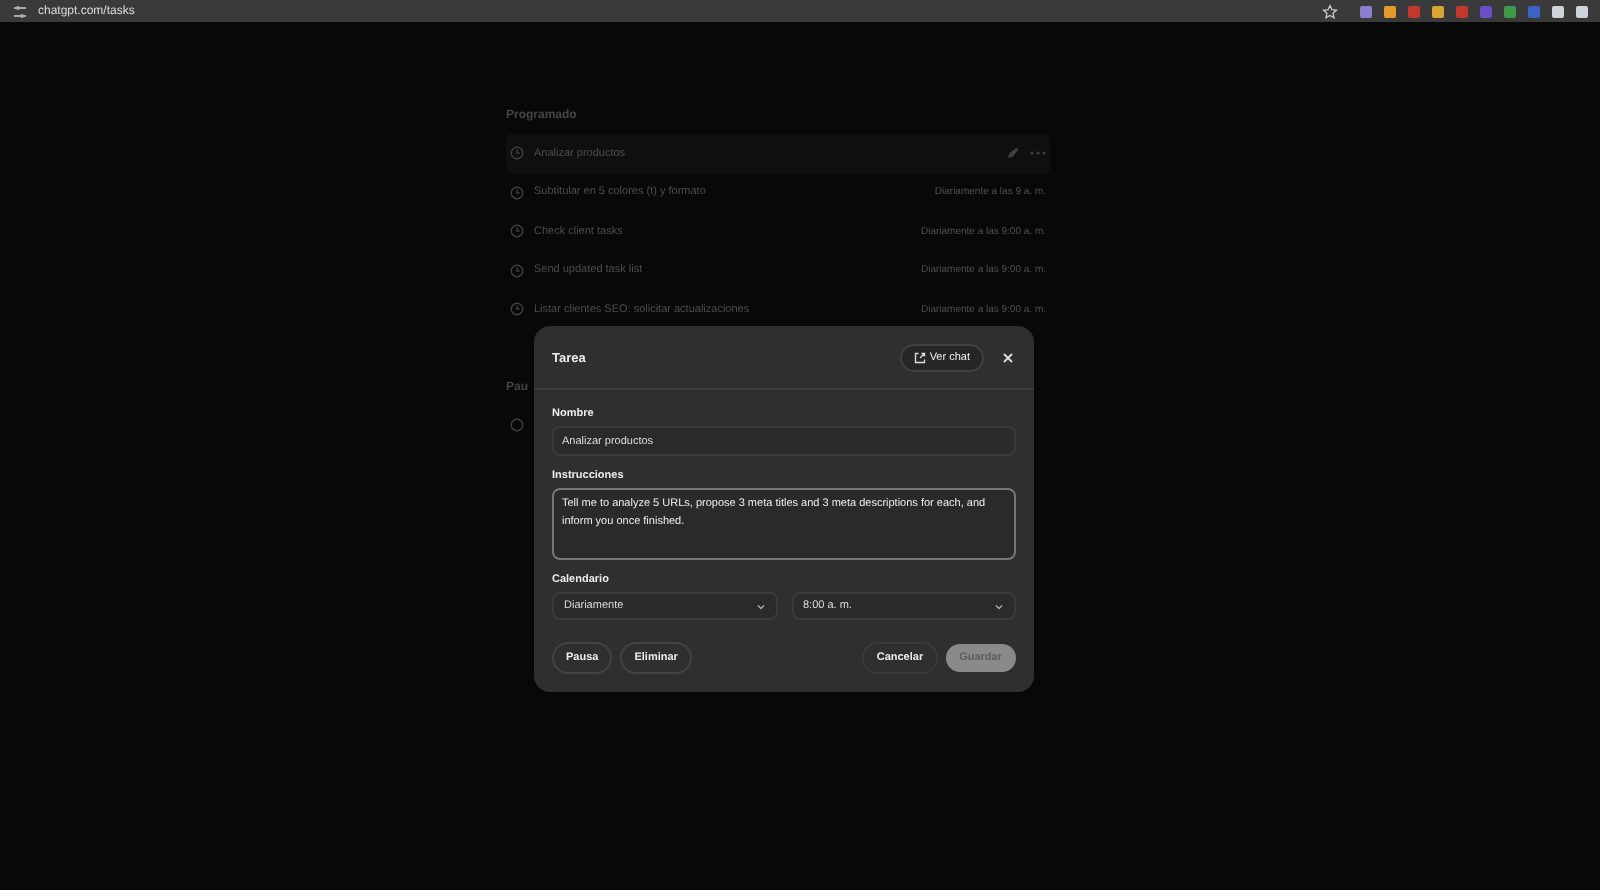  What do you see at coordinates (1008, 358) in the screenshot?
I see `close-icon` at bounding box center [1008, 358].